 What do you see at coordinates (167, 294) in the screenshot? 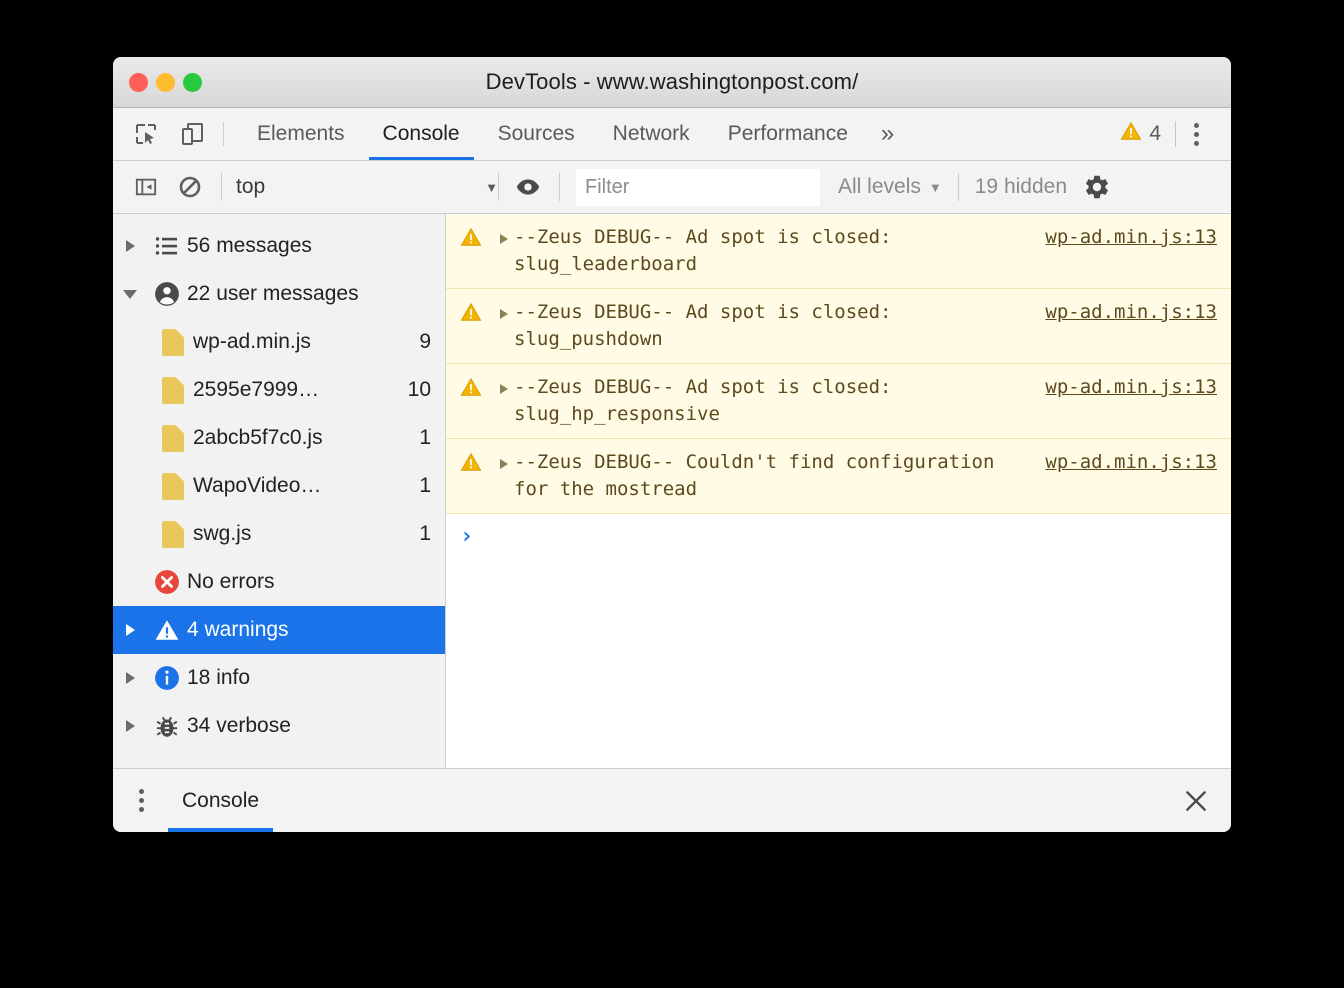
I see `user-icon` at bounding box center [167, 294].